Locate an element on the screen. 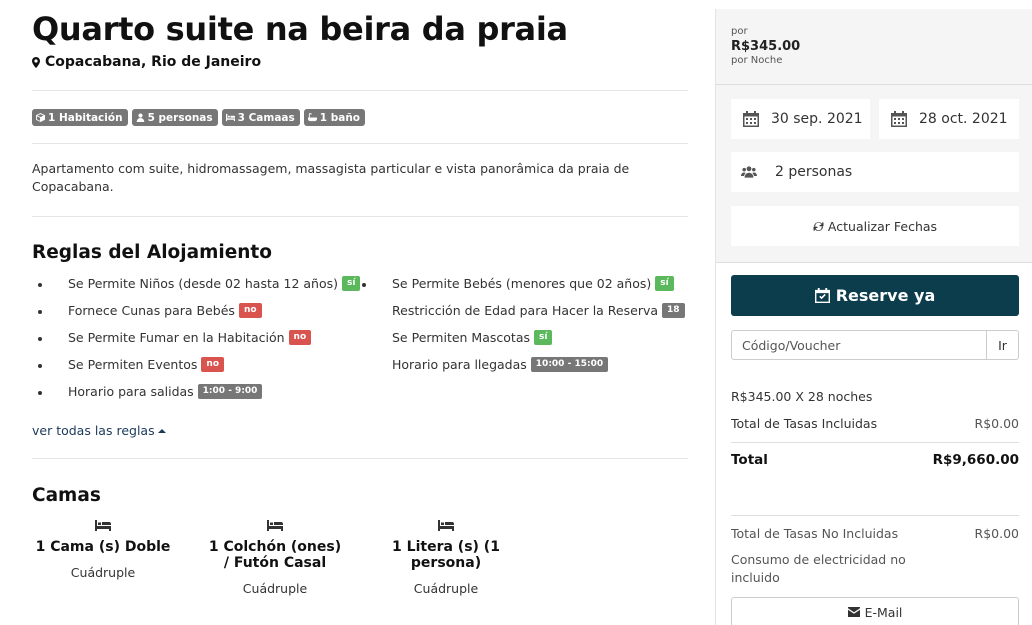 The height and width of the screenshot is (625, 1032). per-night-label: por Noche is located at coordinates (757, 60).